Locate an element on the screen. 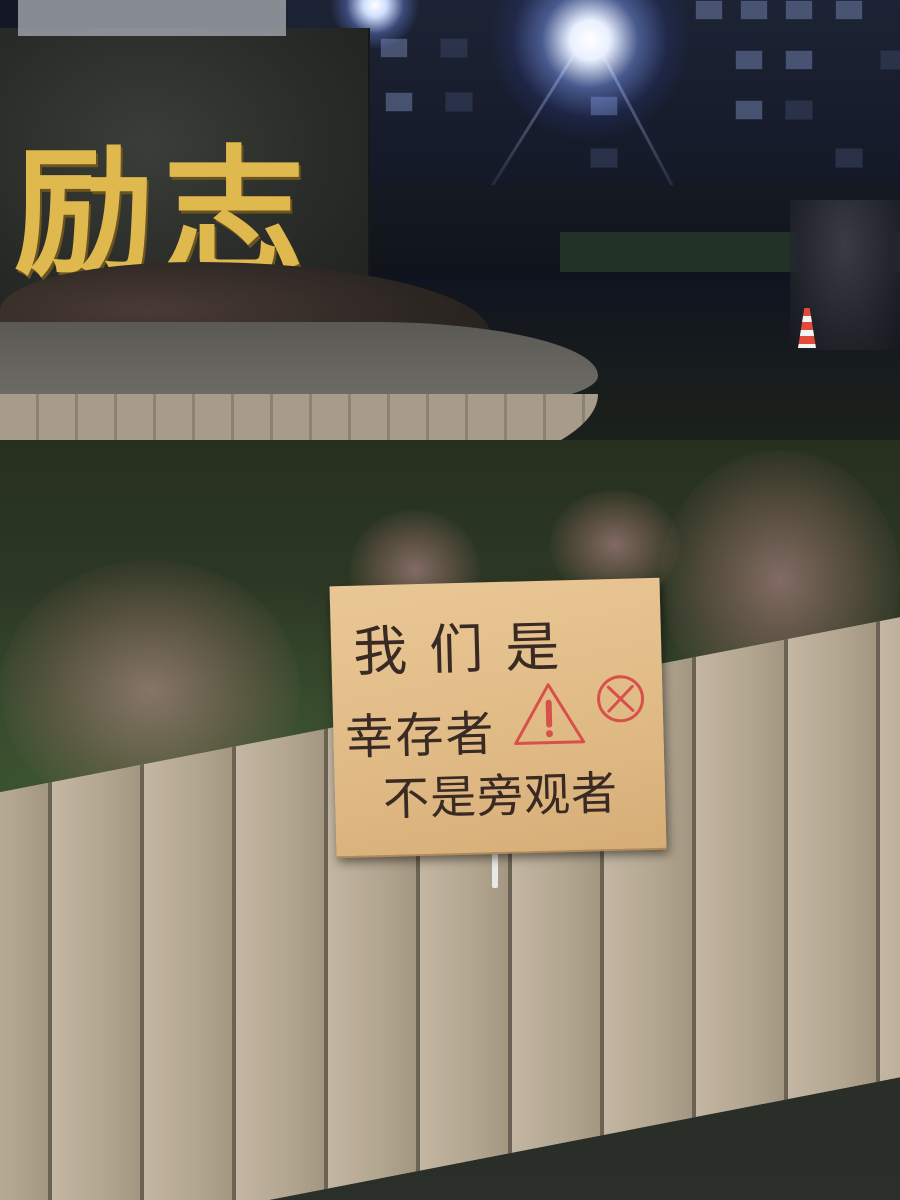 Image resolution: width=900 pixels, height=1200 pixels. cardboard-sign: 我们是 幸存者 不是旁观者 is located at coordinates (498, 717).